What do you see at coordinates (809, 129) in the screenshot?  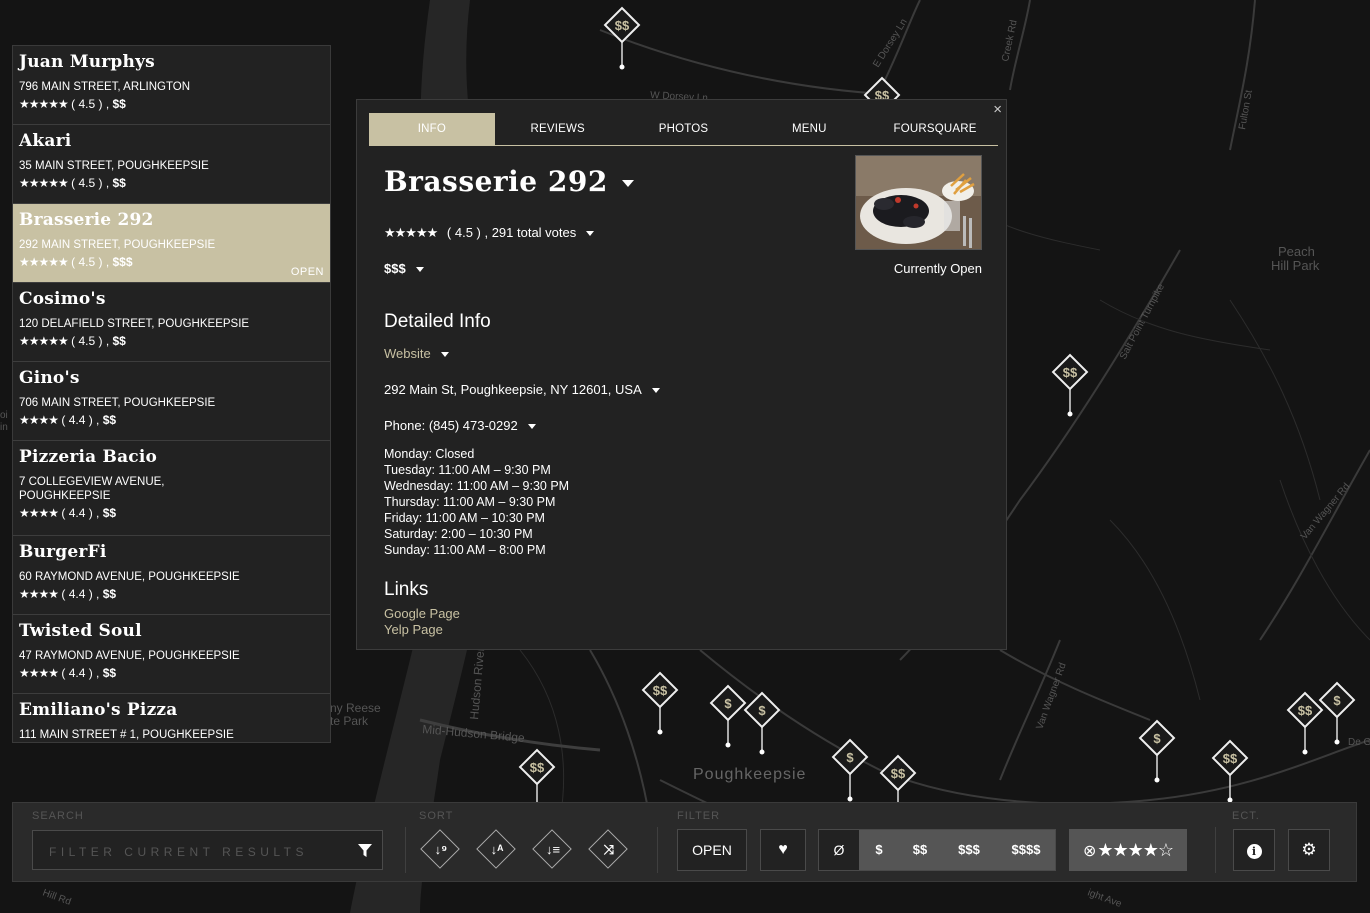 I see `tab-menu: MENU` at bounding box center [809, 129].